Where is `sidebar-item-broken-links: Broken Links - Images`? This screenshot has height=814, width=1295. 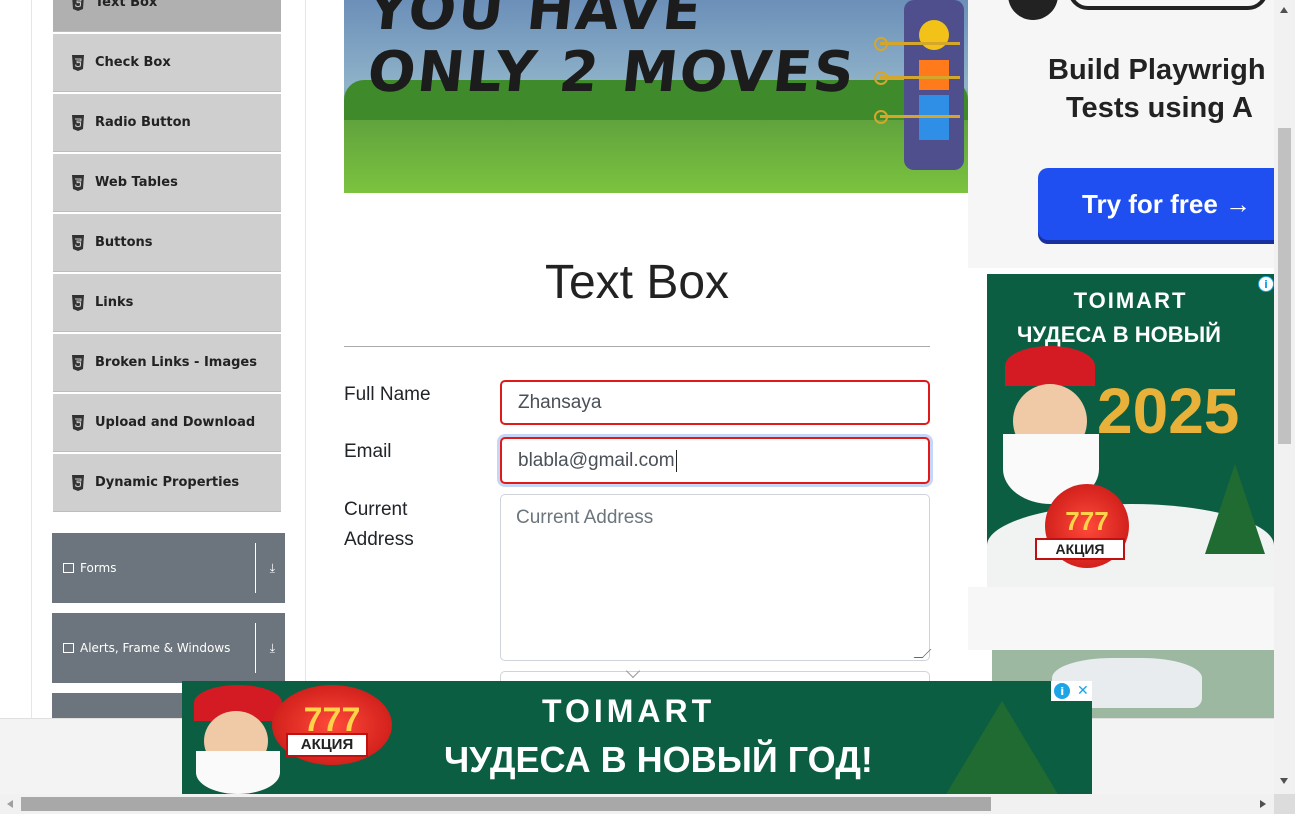 sidebar-item-broken-links: Broken Links - Images is located at coordinates (167, 363).